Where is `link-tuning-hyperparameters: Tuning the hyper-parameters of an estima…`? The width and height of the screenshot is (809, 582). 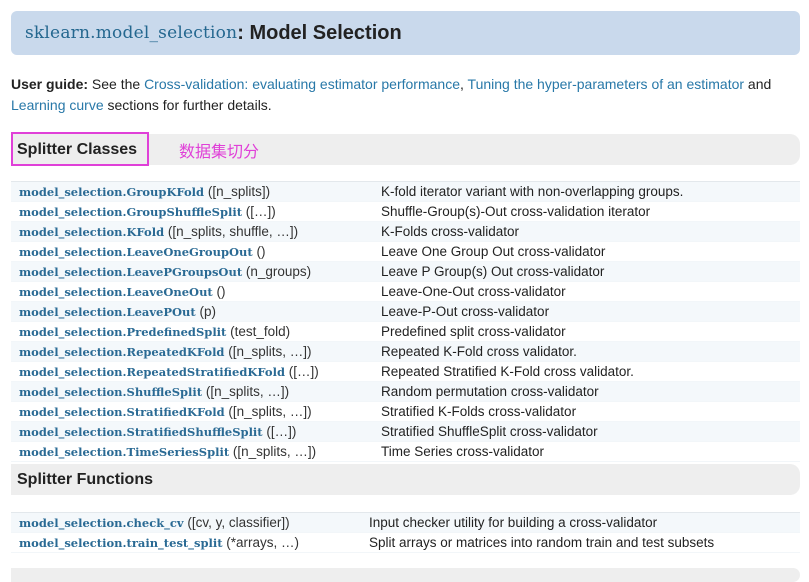
link-tuning-hyperparameters: Tuning the hyper-parameters of an estima… is located at coordinates (606, 84).